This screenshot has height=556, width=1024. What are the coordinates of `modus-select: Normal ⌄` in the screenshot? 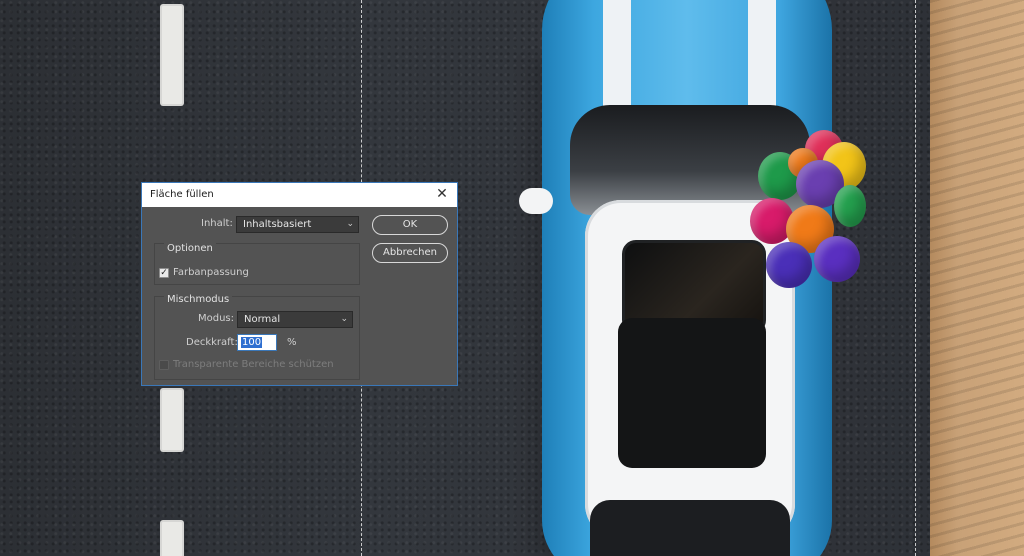 It's located at (295, 319).